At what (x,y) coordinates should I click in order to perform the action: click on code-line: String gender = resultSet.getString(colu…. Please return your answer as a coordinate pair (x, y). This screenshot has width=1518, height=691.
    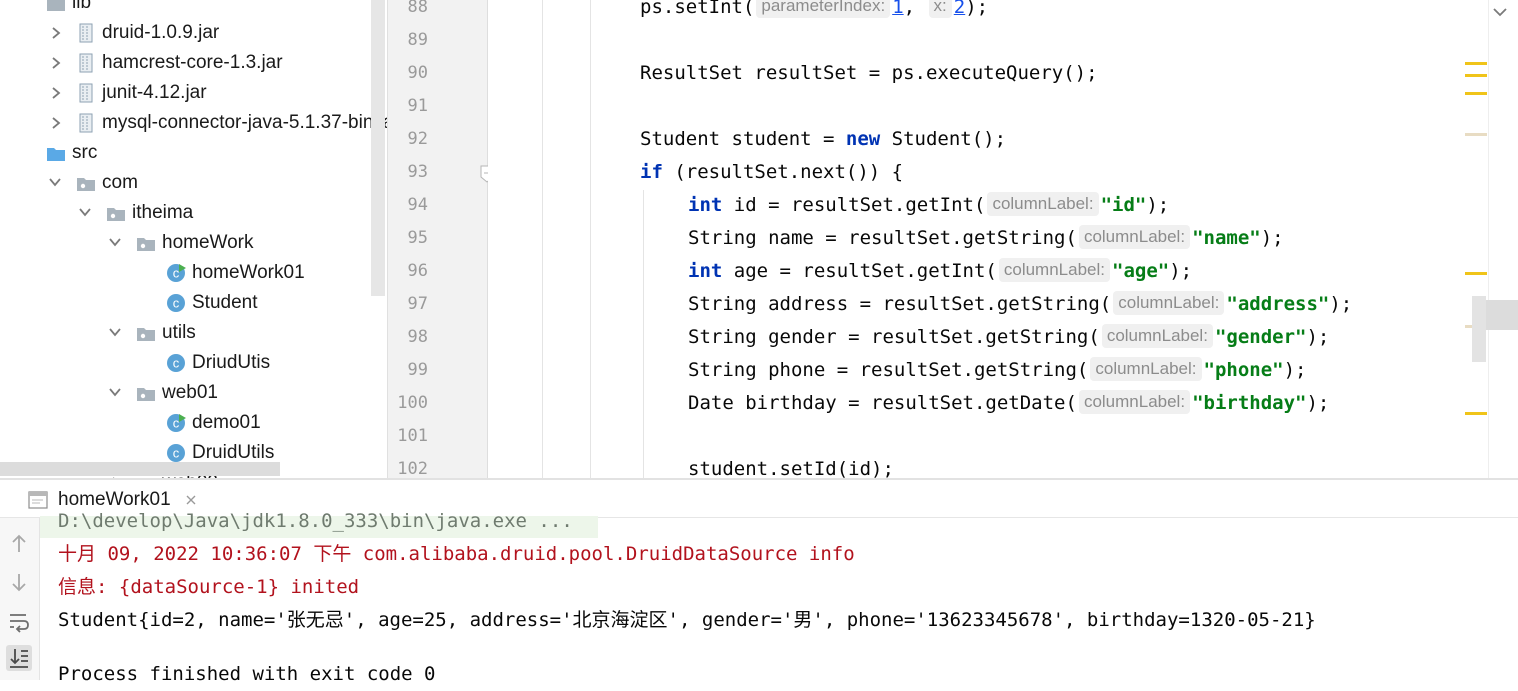
    Looking at the image, I should click on (1008, 337).